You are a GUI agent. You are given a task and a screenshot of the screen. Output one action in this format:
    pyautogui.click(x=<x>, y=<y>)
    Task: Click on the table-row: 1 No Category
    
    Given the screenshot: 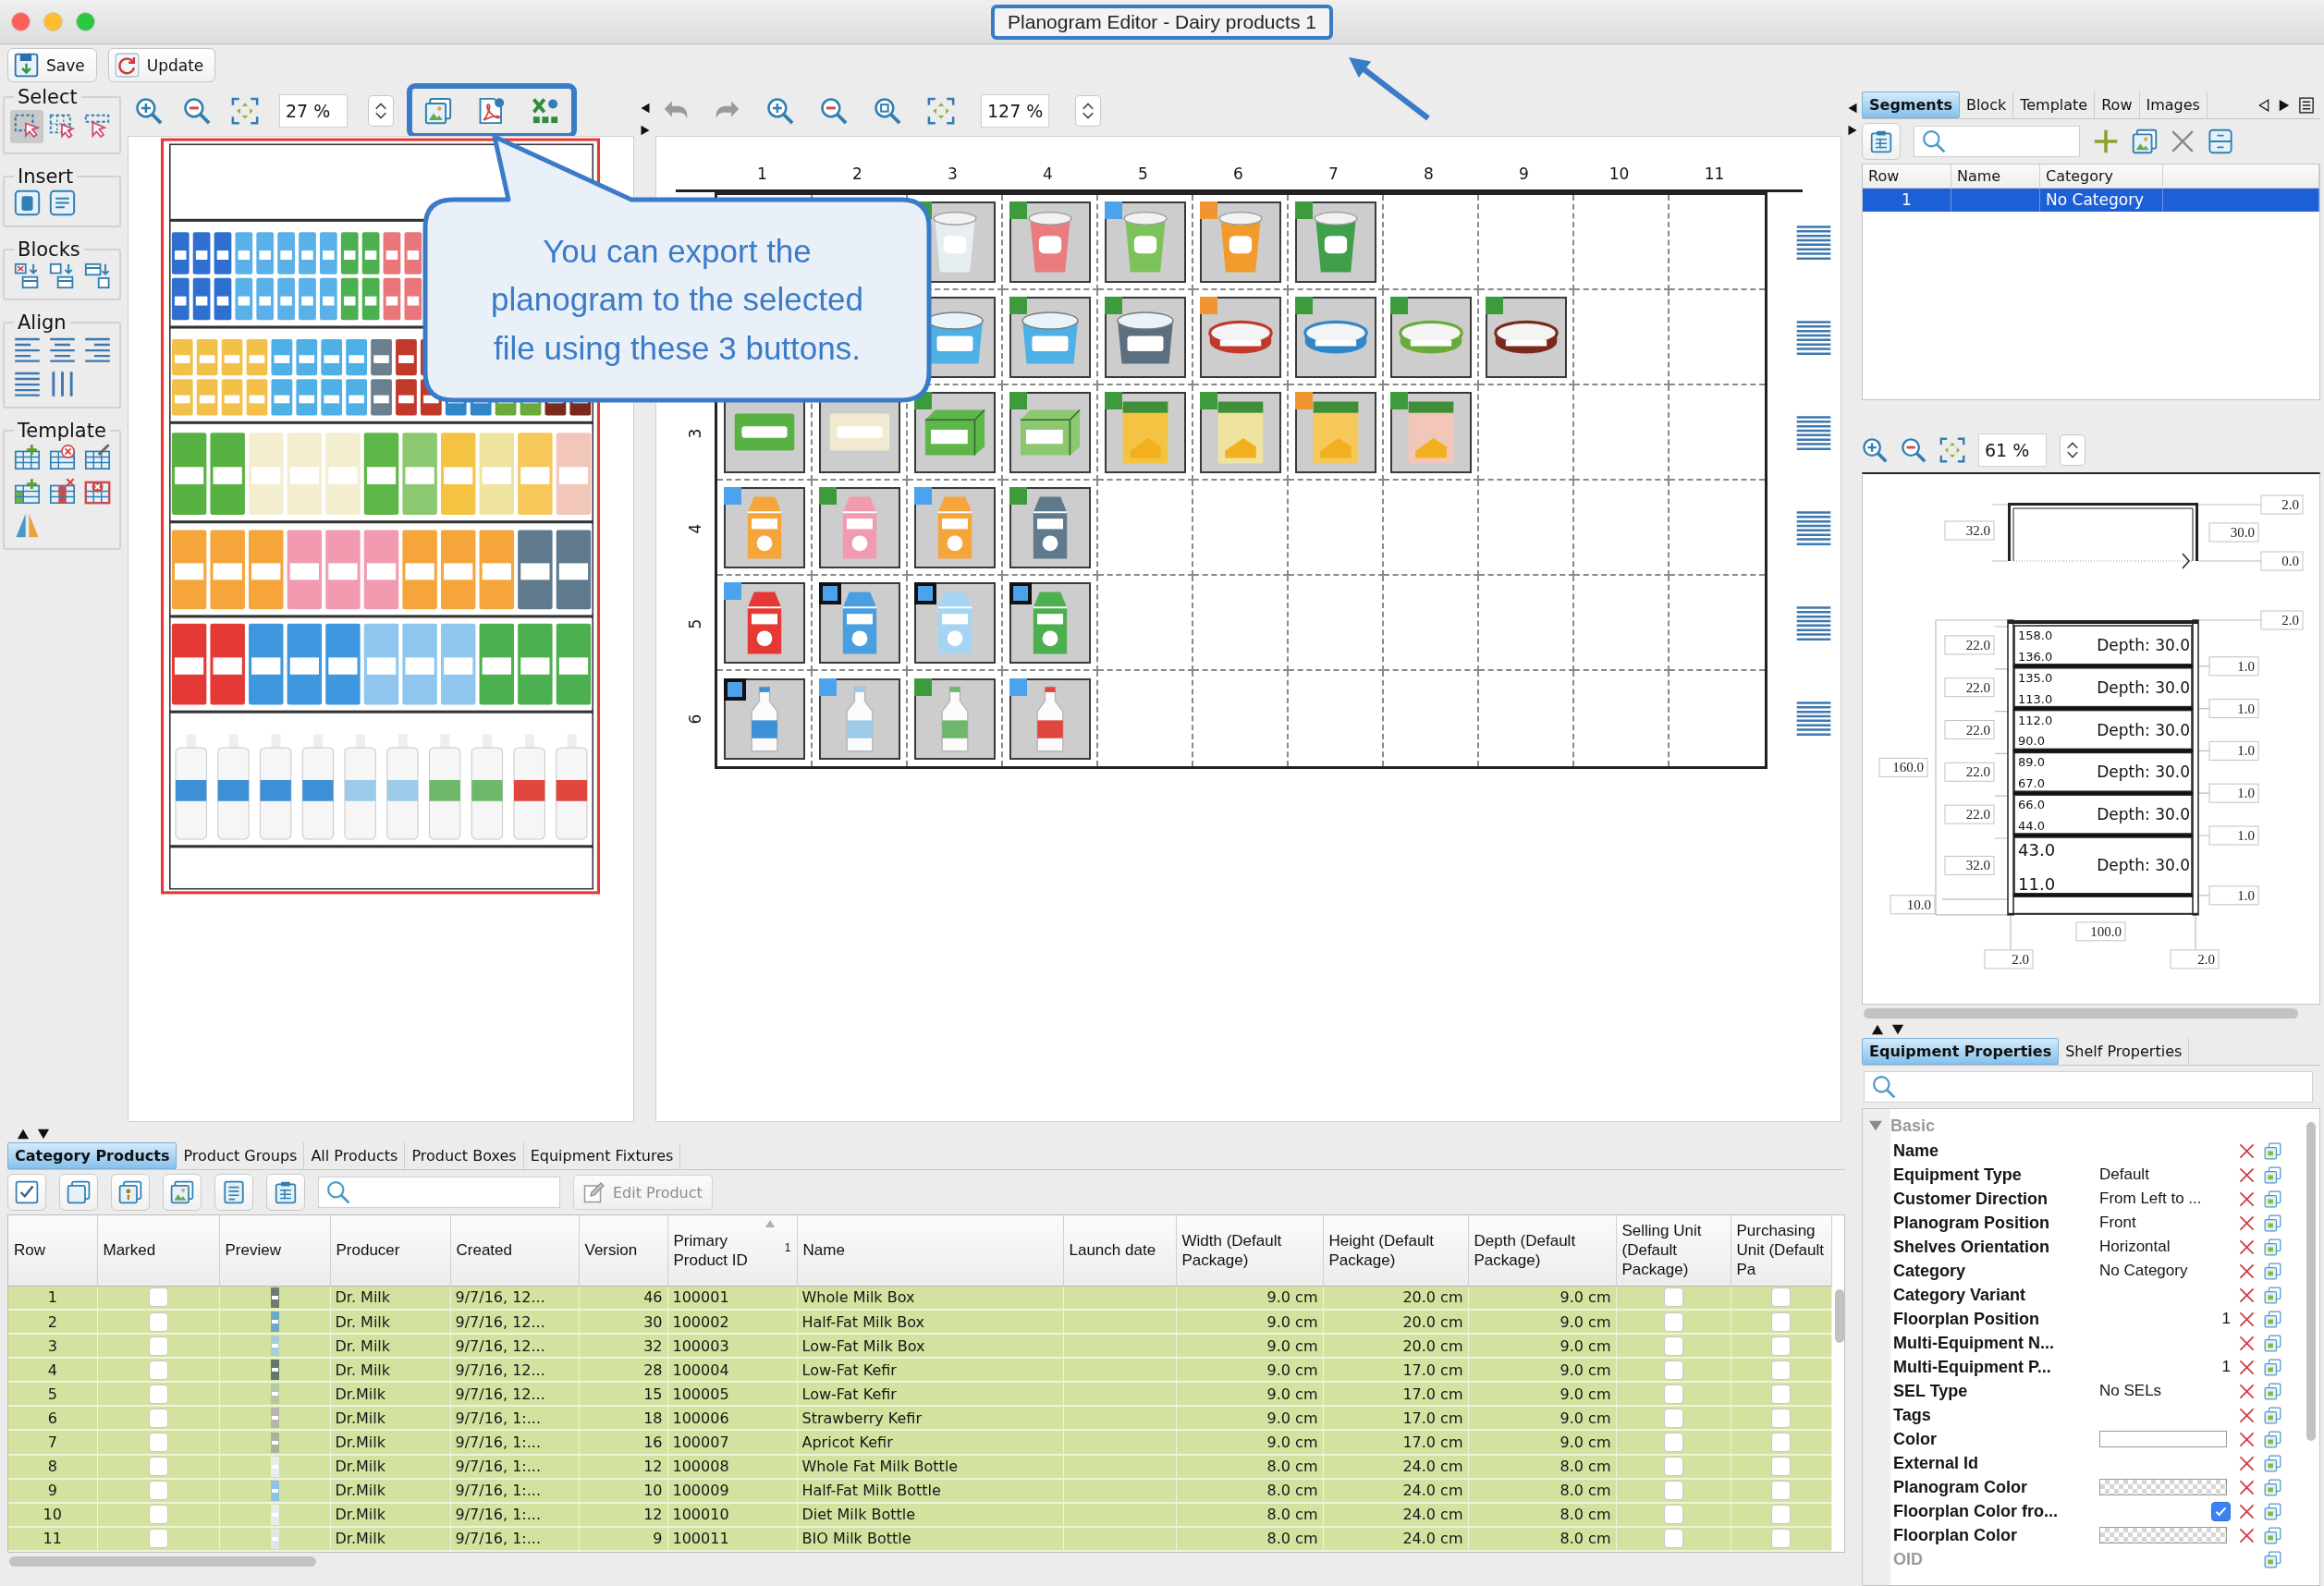 What is the action you would take?
    pyautogui.click(x=2091, y=200)
    